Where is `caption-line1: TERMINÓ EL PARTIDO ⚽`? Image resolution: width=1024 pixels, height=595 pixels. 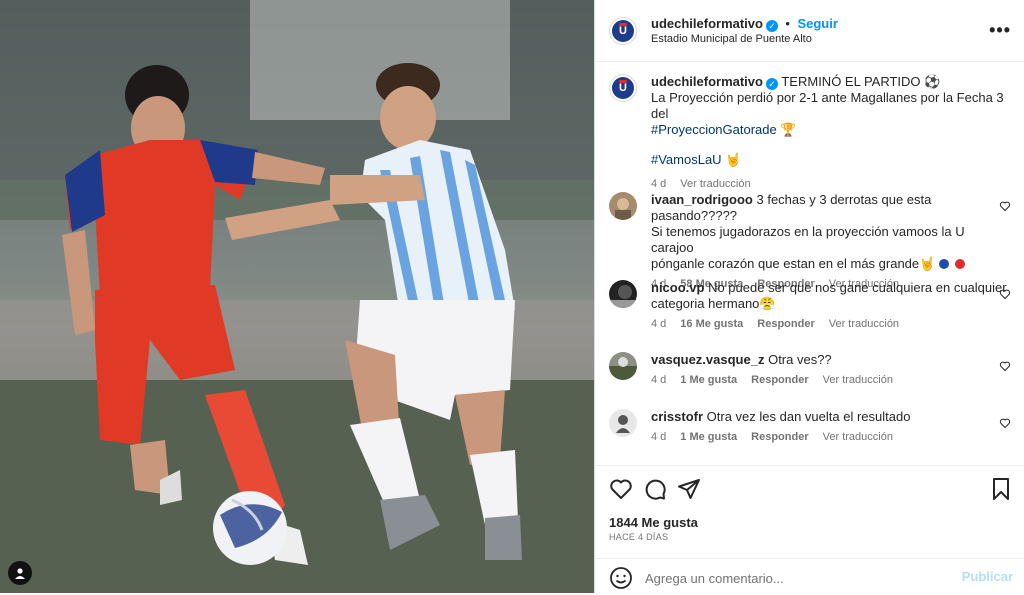 caption-line1: TERMINÓ EL PARTIDO ⚽ is located at coordinates (861, 81).